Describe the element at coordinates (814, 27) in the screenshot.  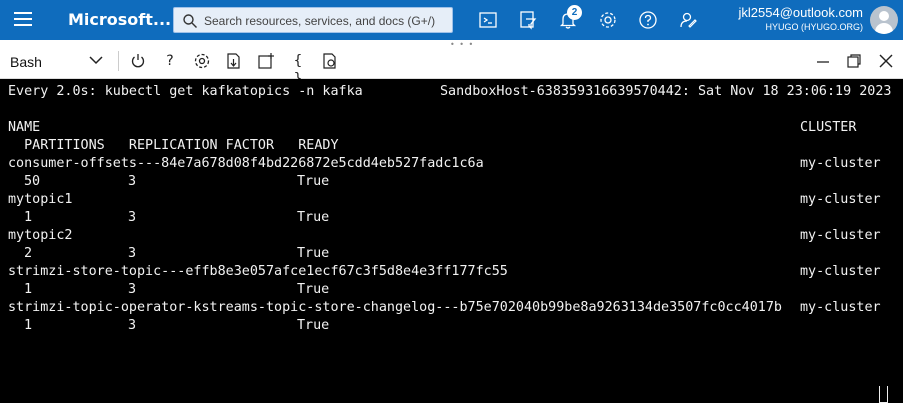
I see `account-directory: HYUGO (HYUGO.ORG)` at that location.